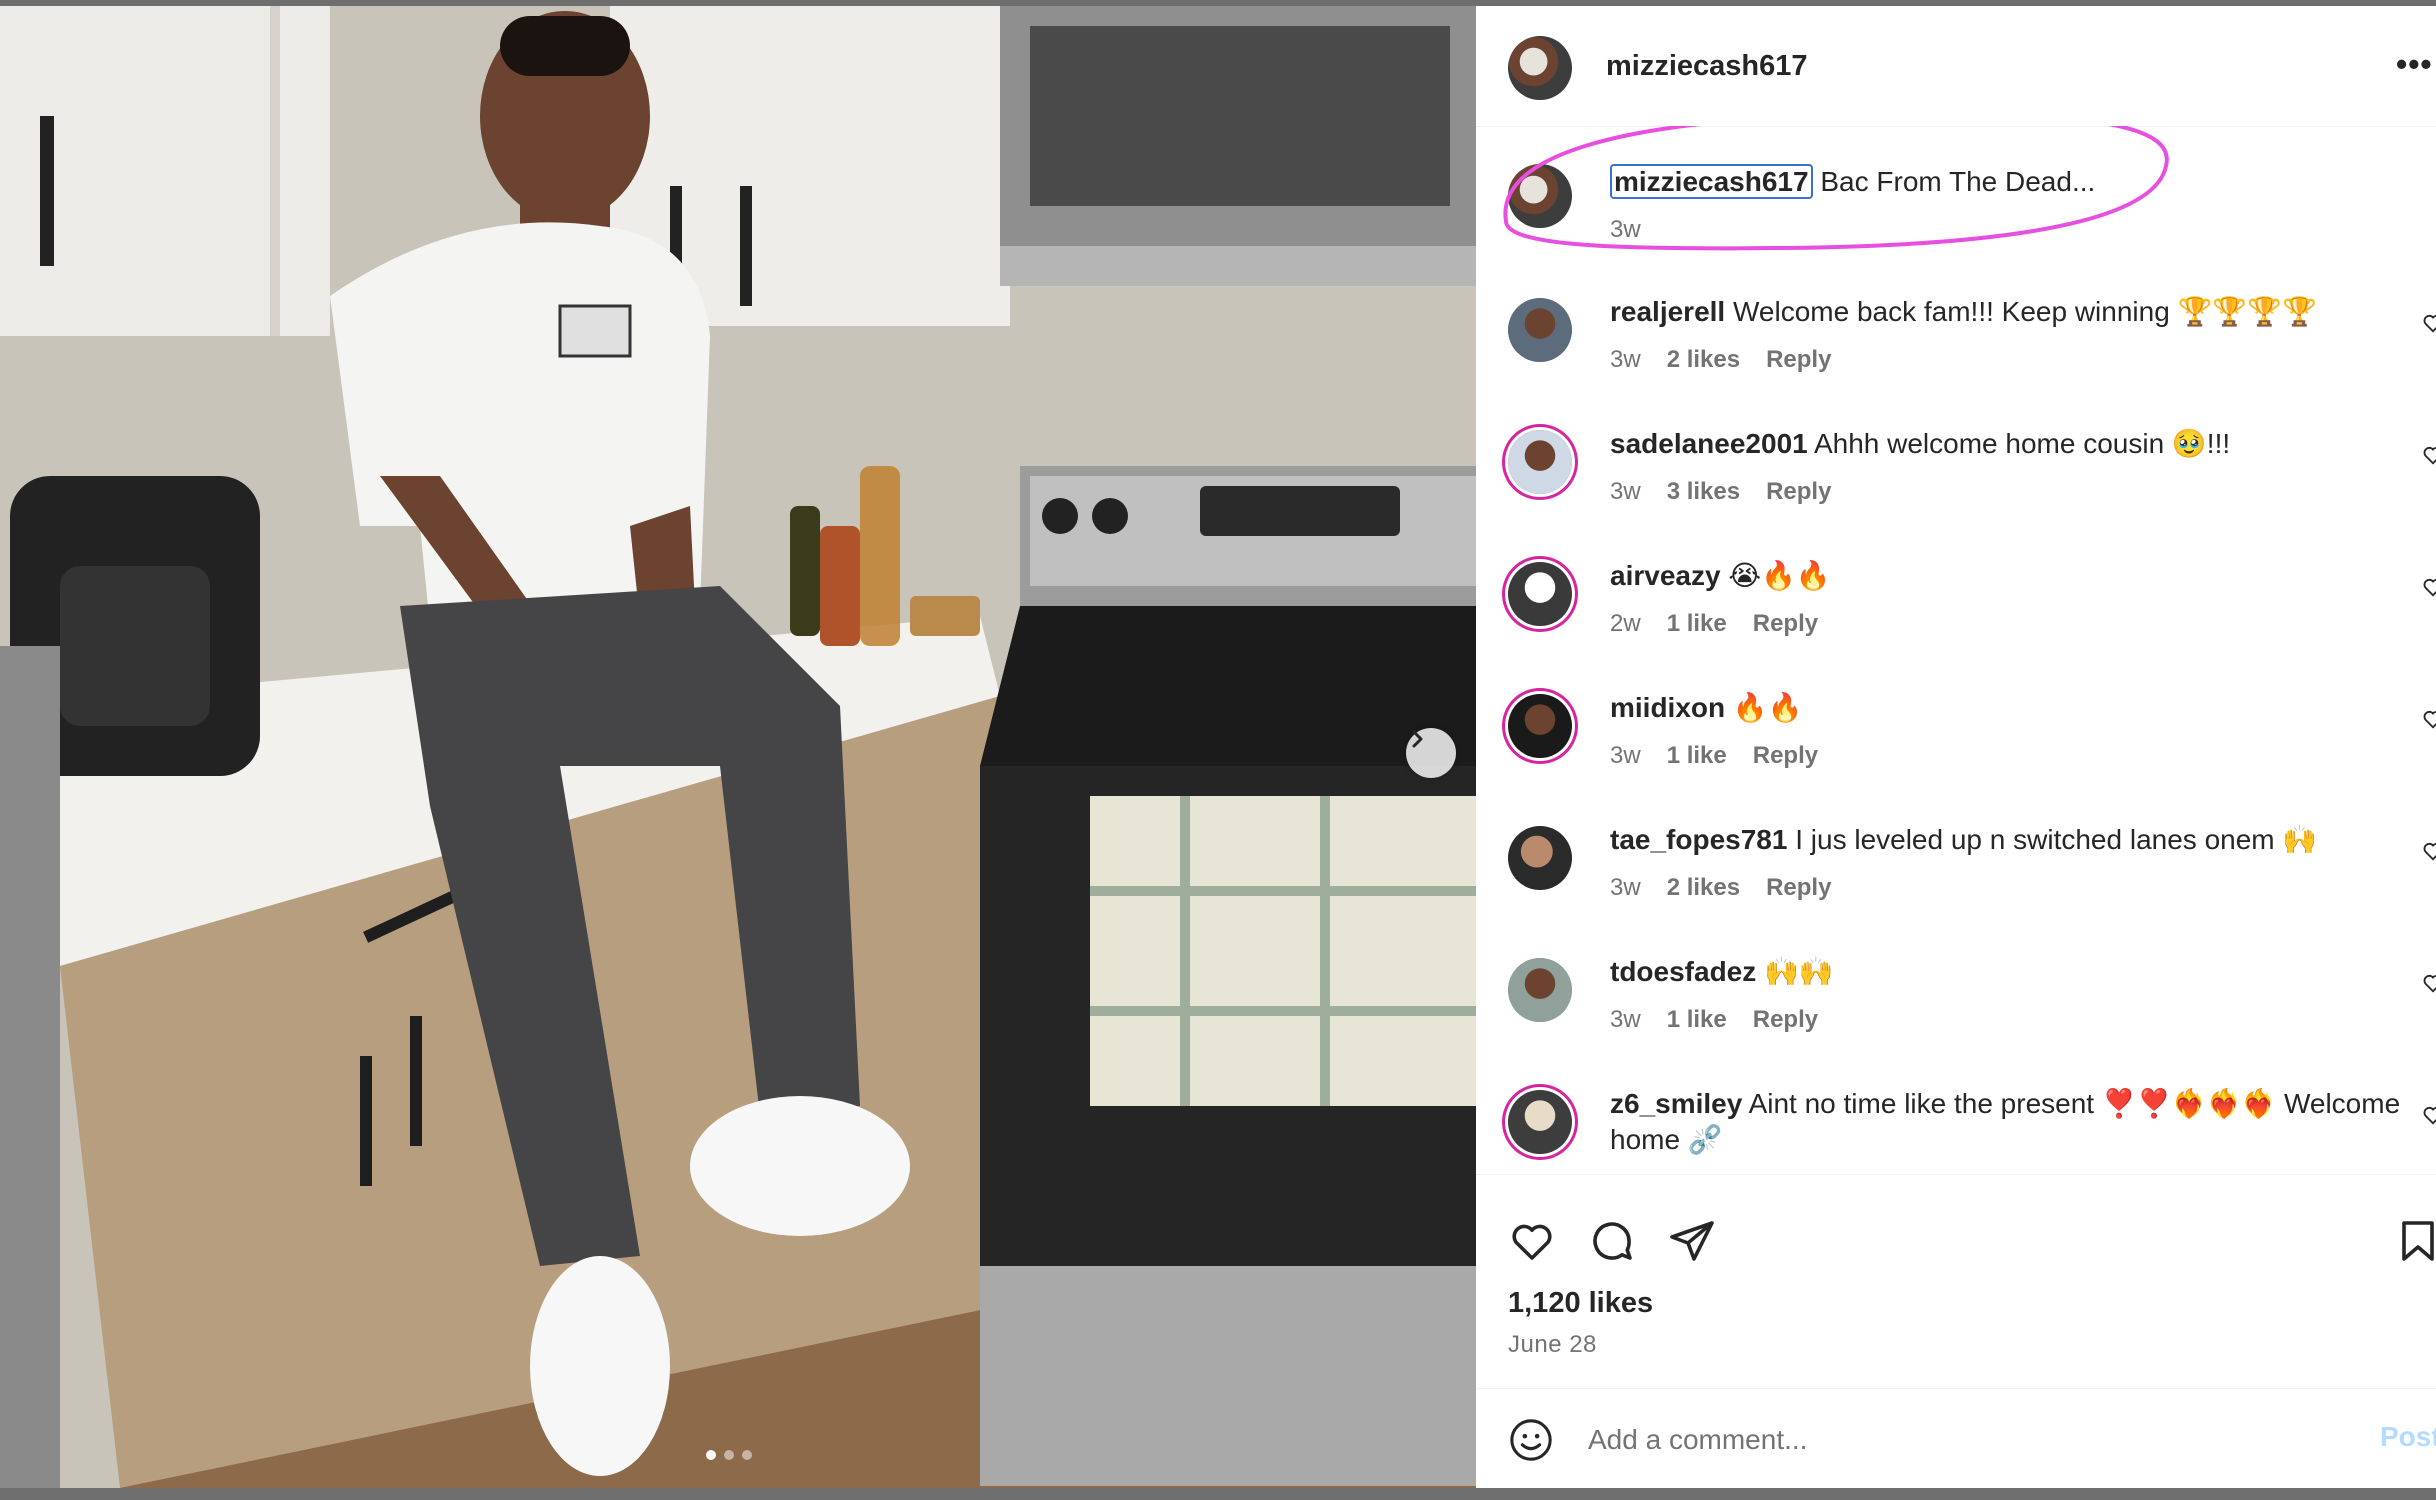  What do you see at coordinates (2414, 64) in the screenshot?
I see `more-icon: •••` at bounding box center [2414, 64].